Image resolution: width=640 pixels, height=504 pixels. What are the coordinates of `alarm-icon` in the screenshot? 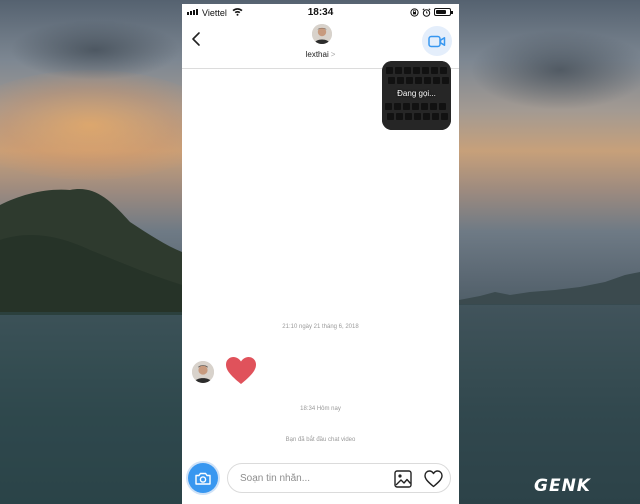 It's located at (426, 12).